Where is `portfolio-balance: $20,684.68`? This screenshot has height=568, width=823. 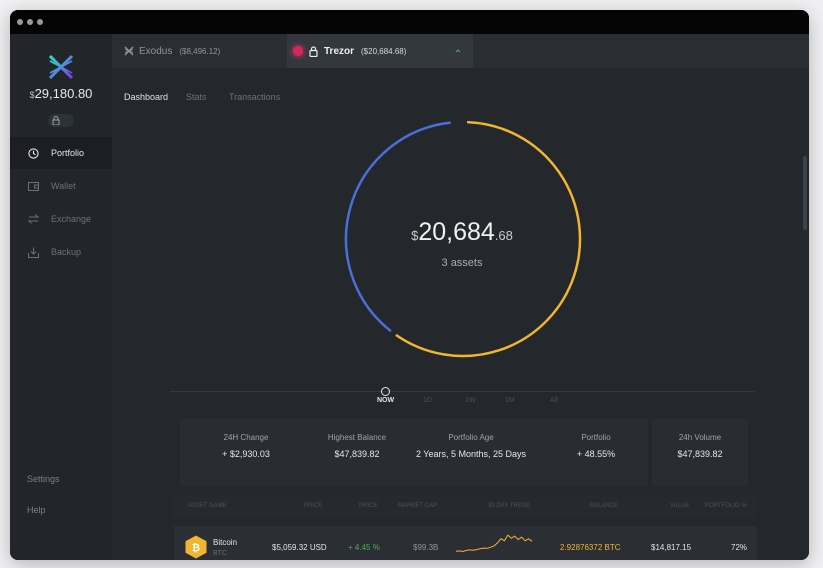 portfolio-balance: $20,684.68 is located at coordinates (462, 232).